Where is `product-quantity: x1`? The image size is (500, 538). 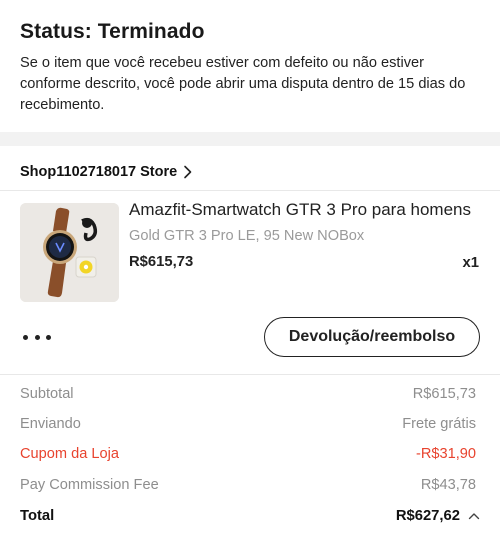
product-quantity: x1 is located at coordinates (470, 263).